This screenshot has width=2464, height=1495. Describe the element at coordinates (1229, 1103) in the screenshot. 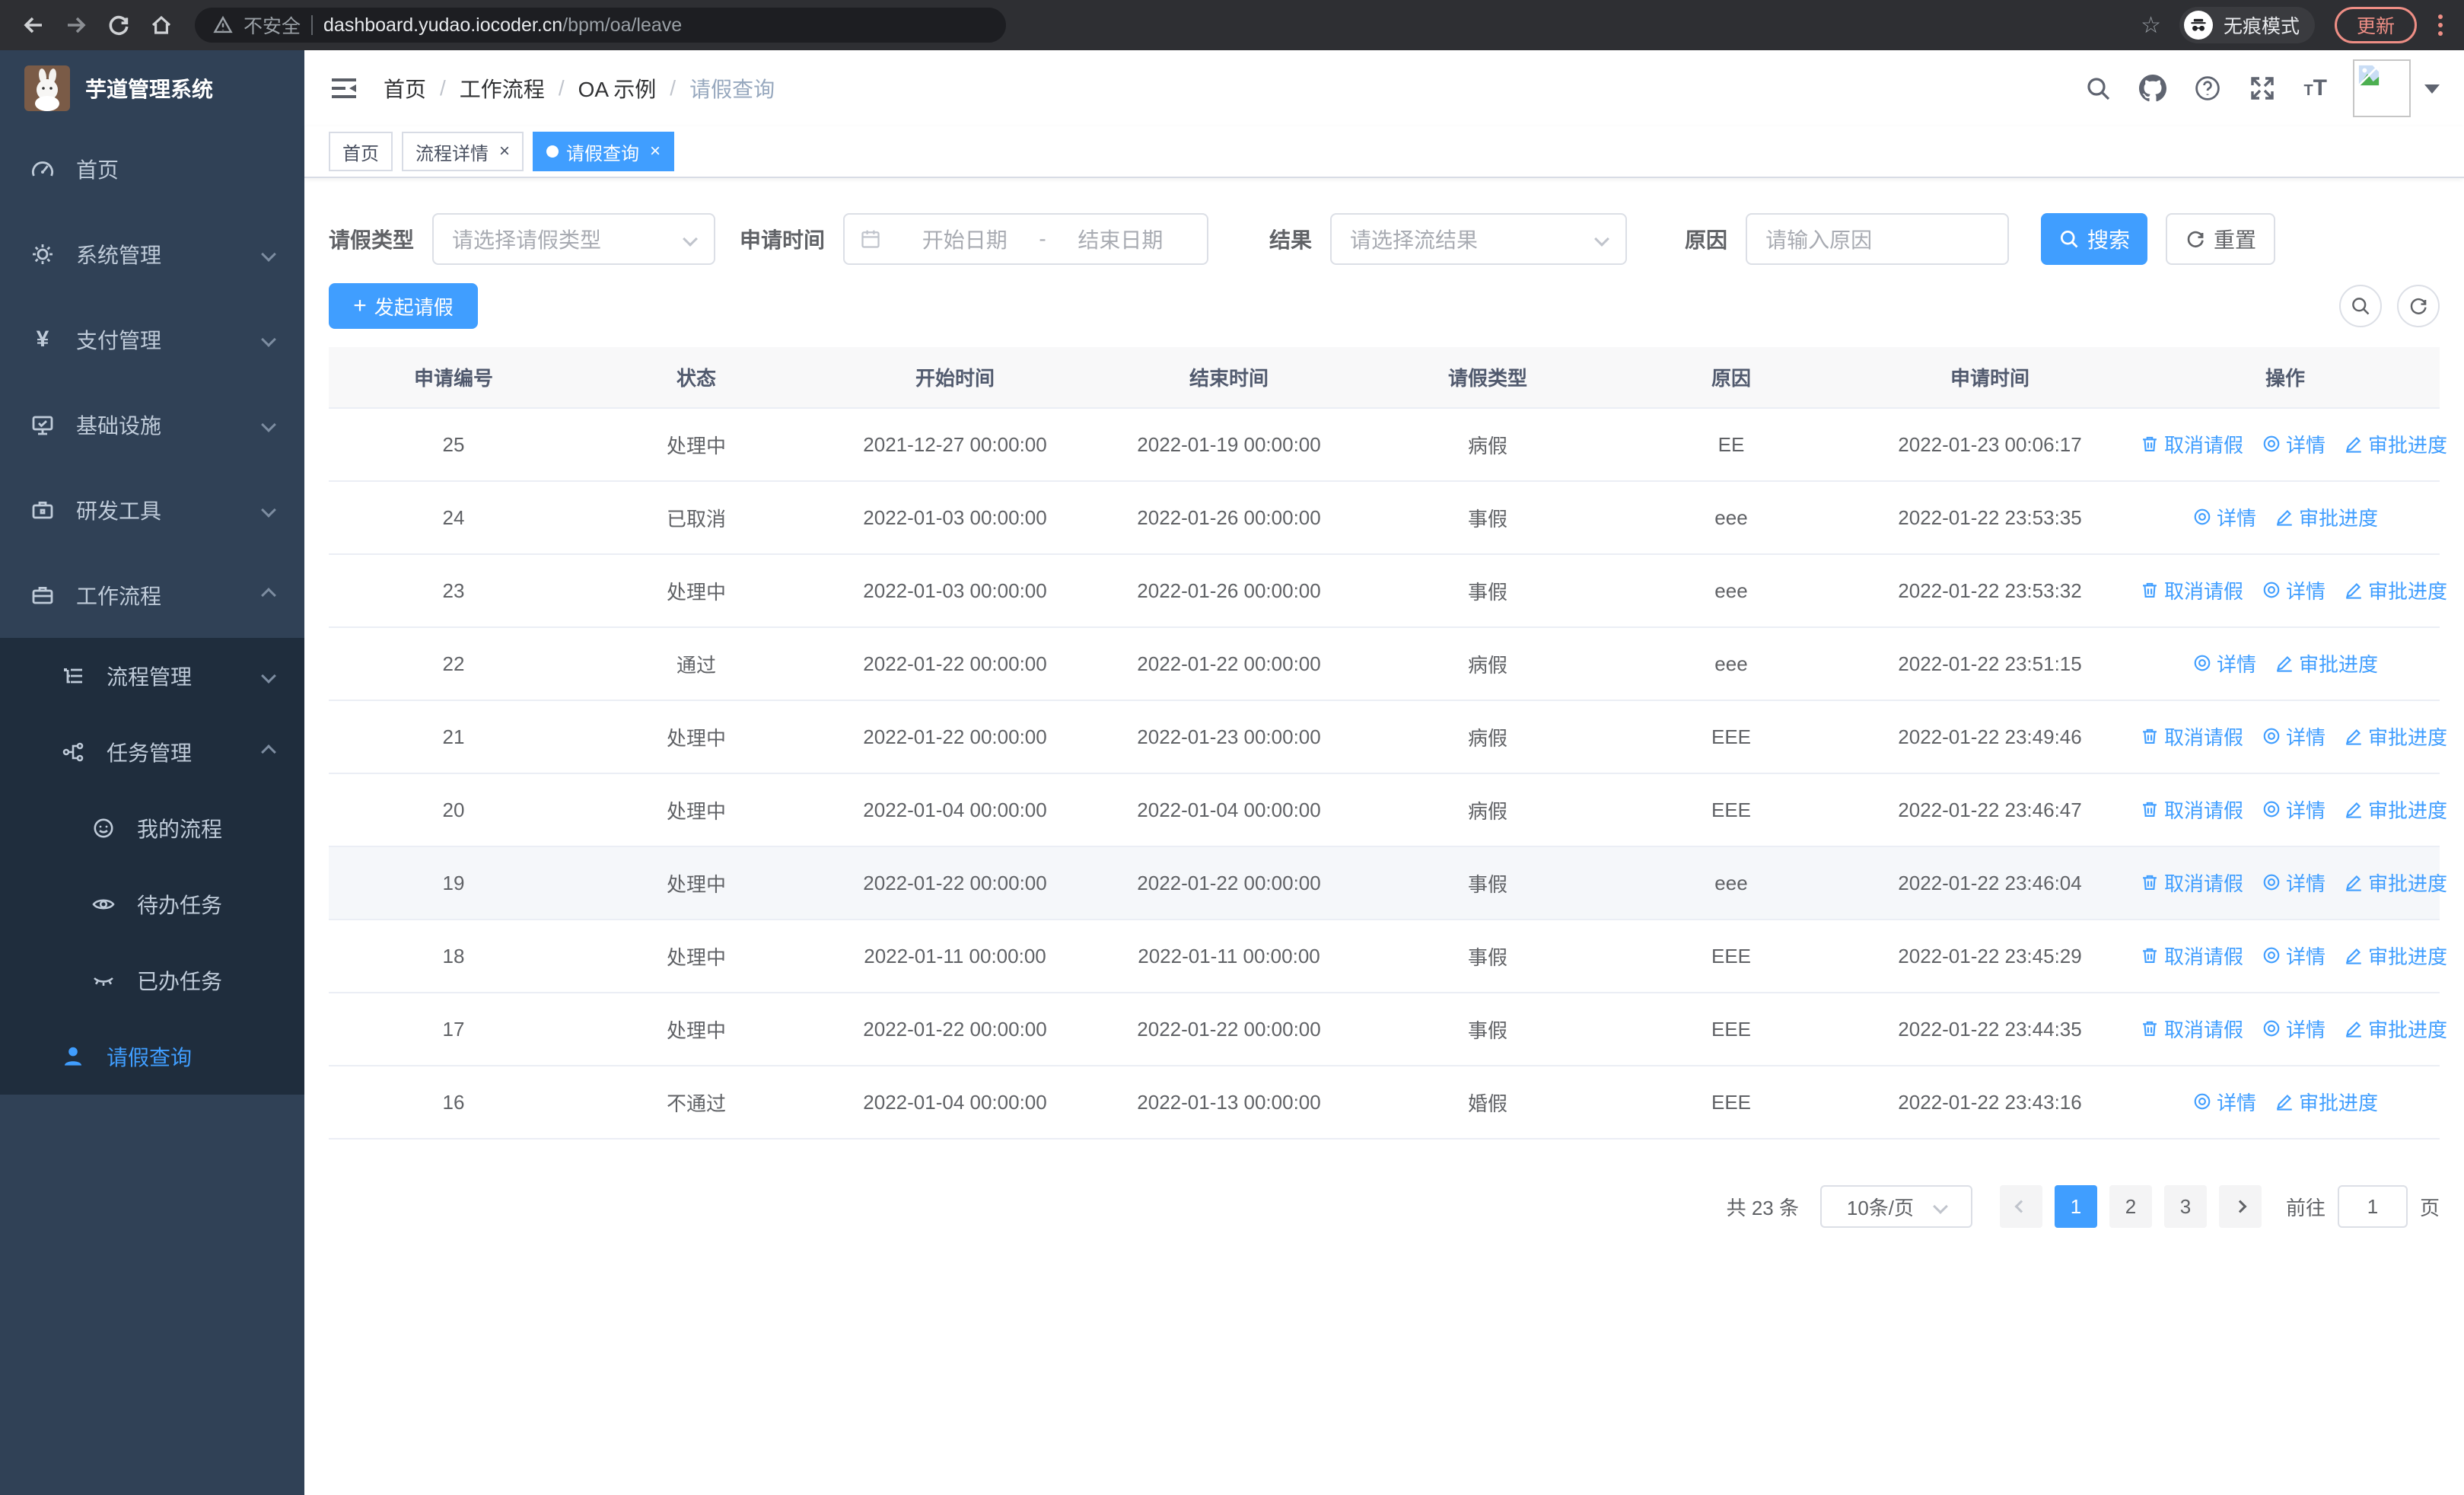

I see `cell-end-time: 2022-01-13 00:00:00` at that location.